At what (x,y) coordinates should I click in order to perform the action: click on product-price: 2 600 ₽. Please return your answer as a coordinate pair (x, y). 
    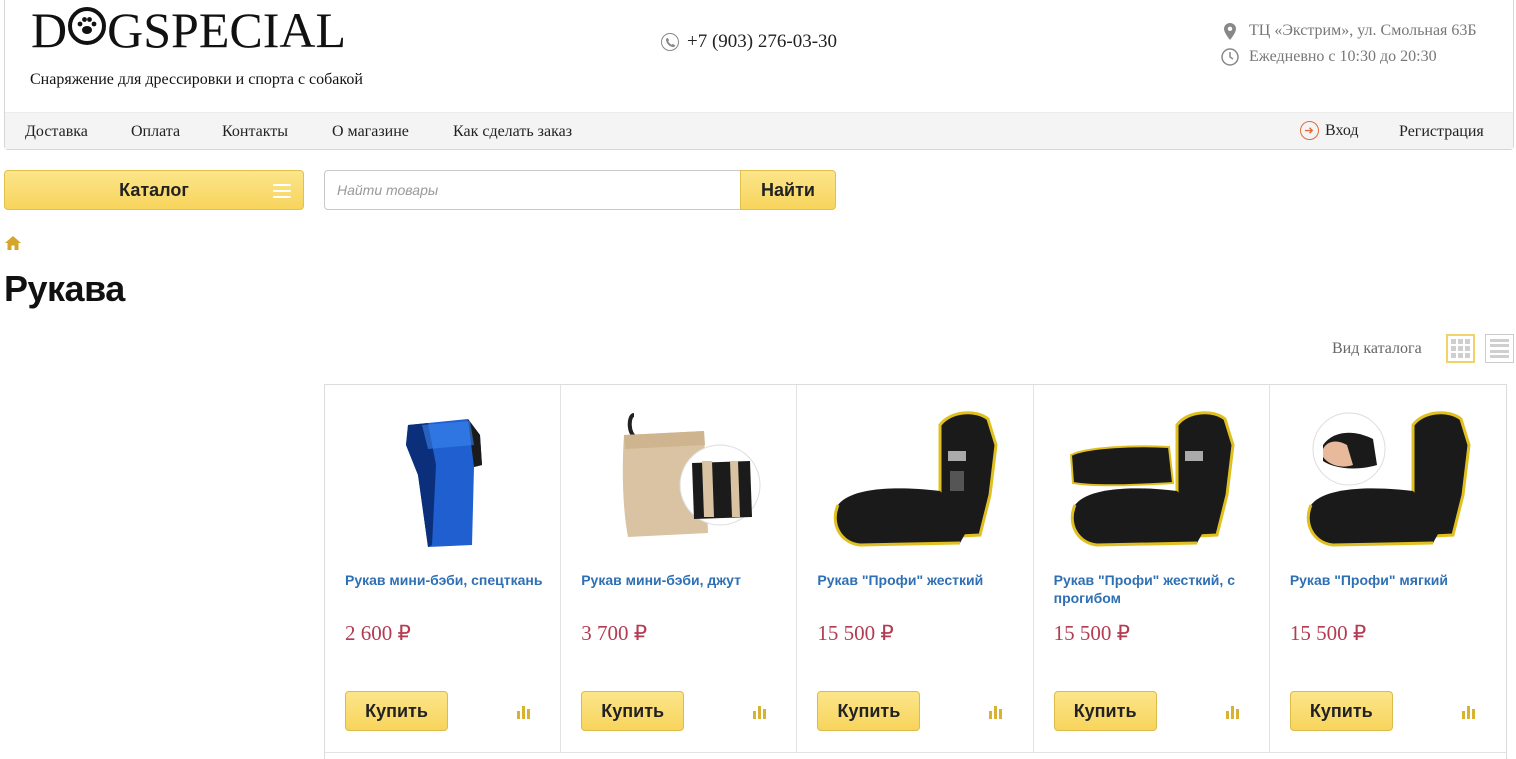
    Looking at the image, I should click on (378, 633).